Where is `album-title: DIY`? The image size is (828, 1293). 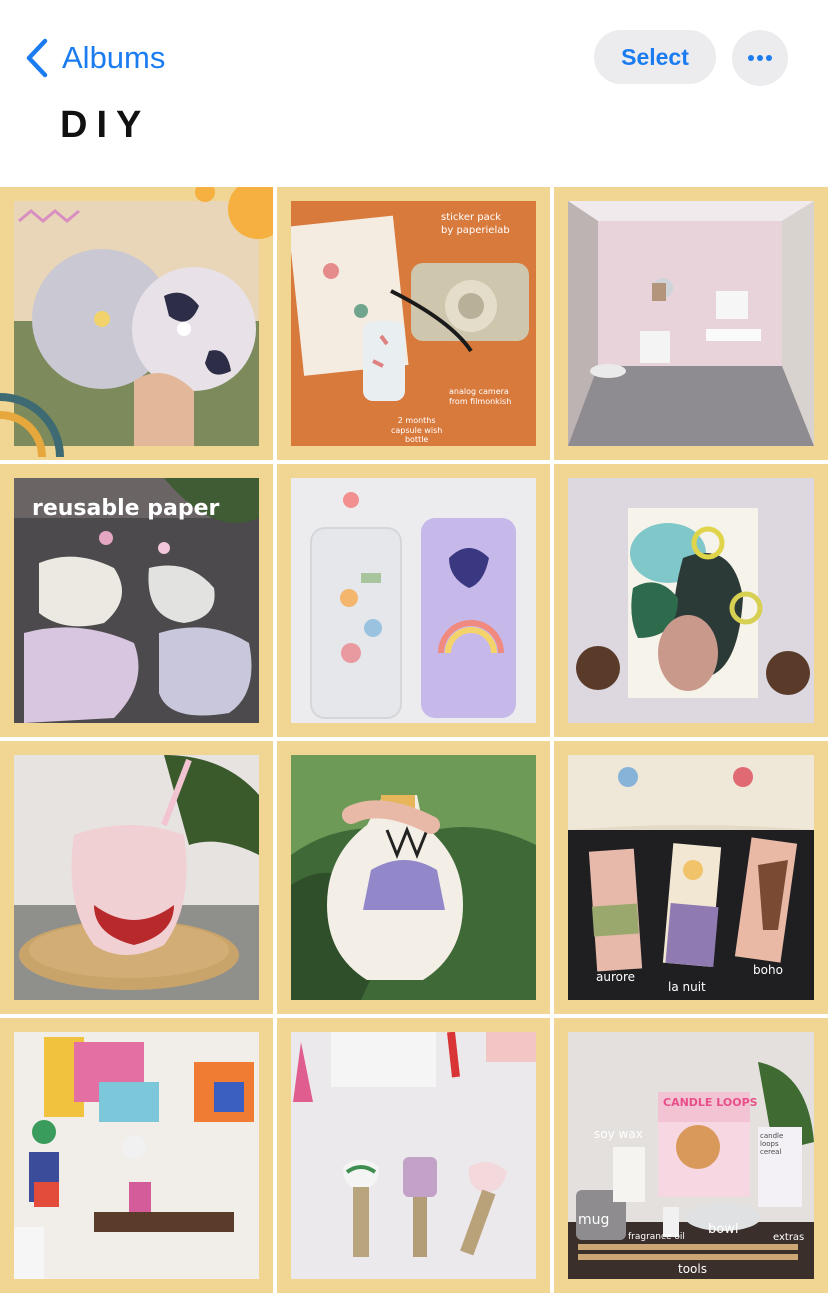 album-title: DIY is located at coordinates (105, 125).